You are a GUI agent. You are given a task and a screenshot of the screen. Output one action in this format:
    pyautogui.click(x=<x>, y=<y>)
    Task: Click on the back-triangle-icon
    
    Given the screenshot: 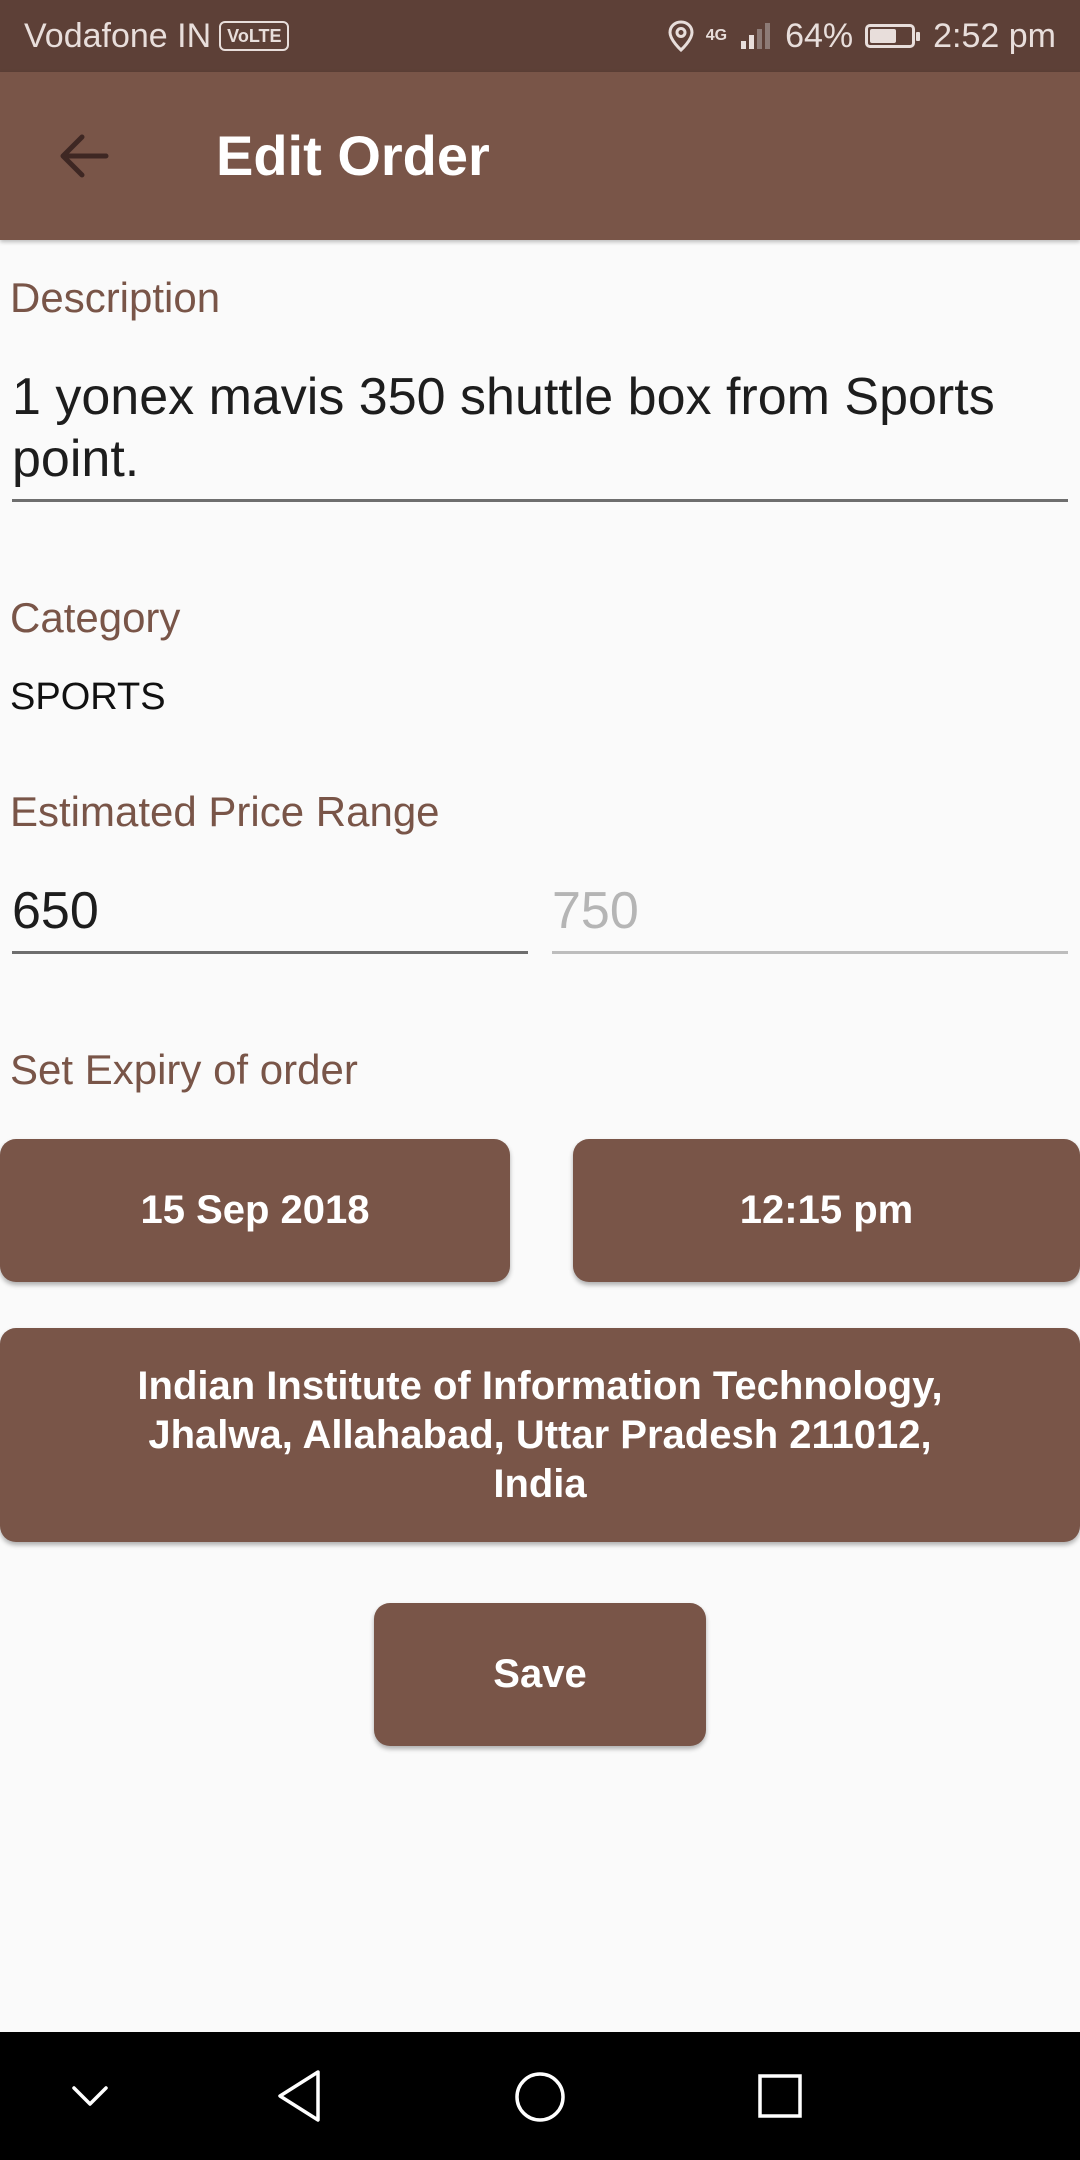 What is the action you would take?
    pyautogui.click(x=299, y=2096)
    